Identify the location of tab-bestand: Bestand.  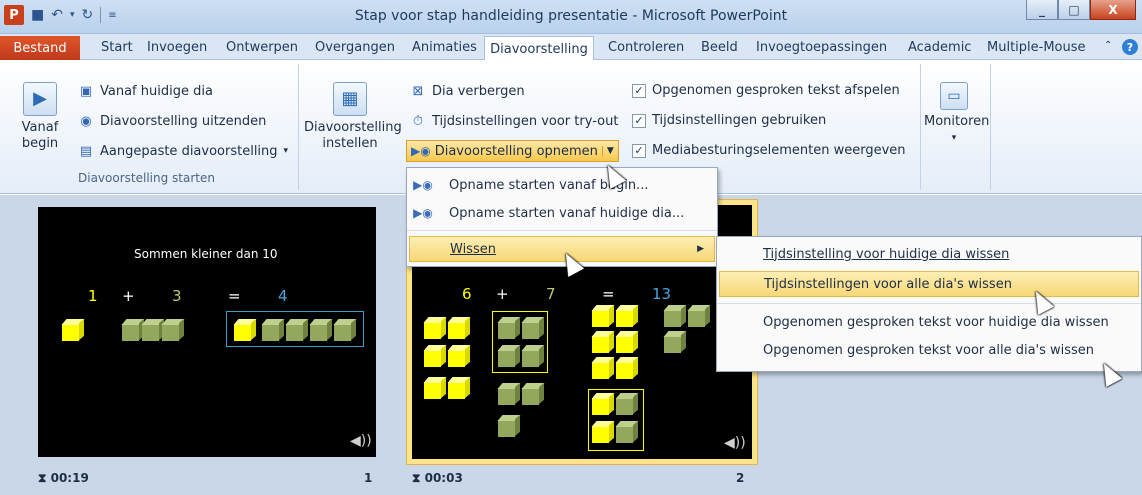
(40, 48).